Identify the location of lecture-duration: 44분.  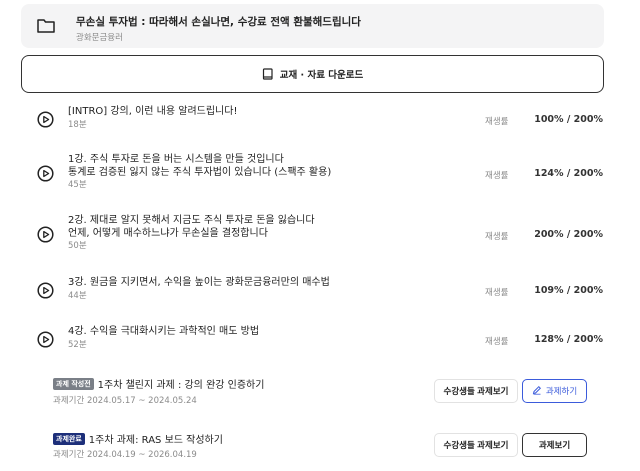
(77, 295).